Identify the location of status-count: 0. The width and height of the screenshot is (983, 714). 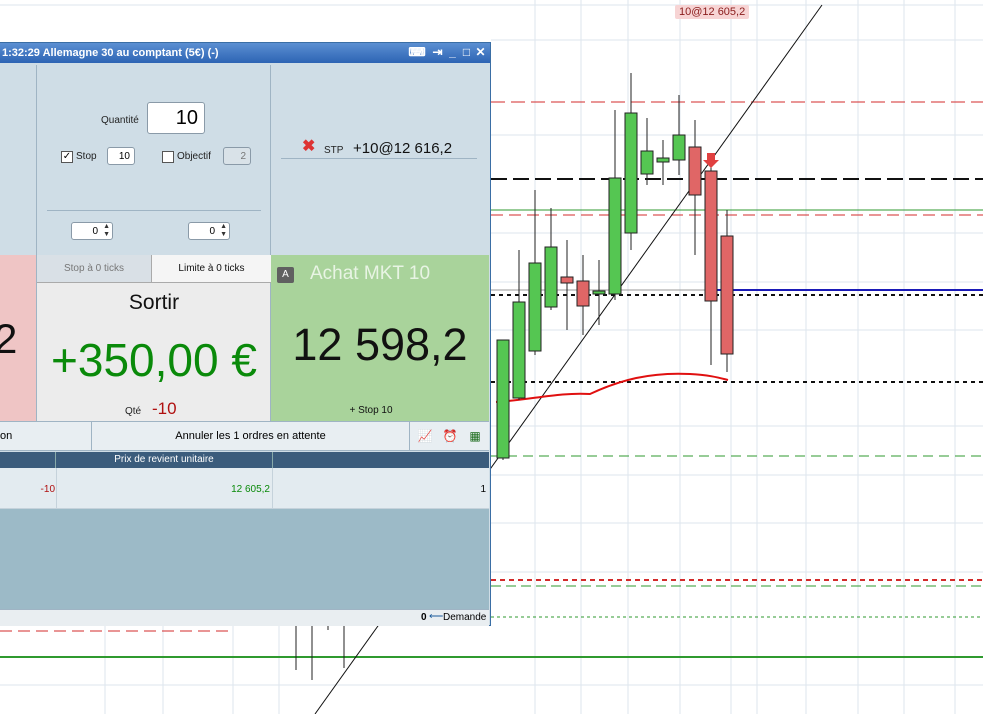
(424, 617).